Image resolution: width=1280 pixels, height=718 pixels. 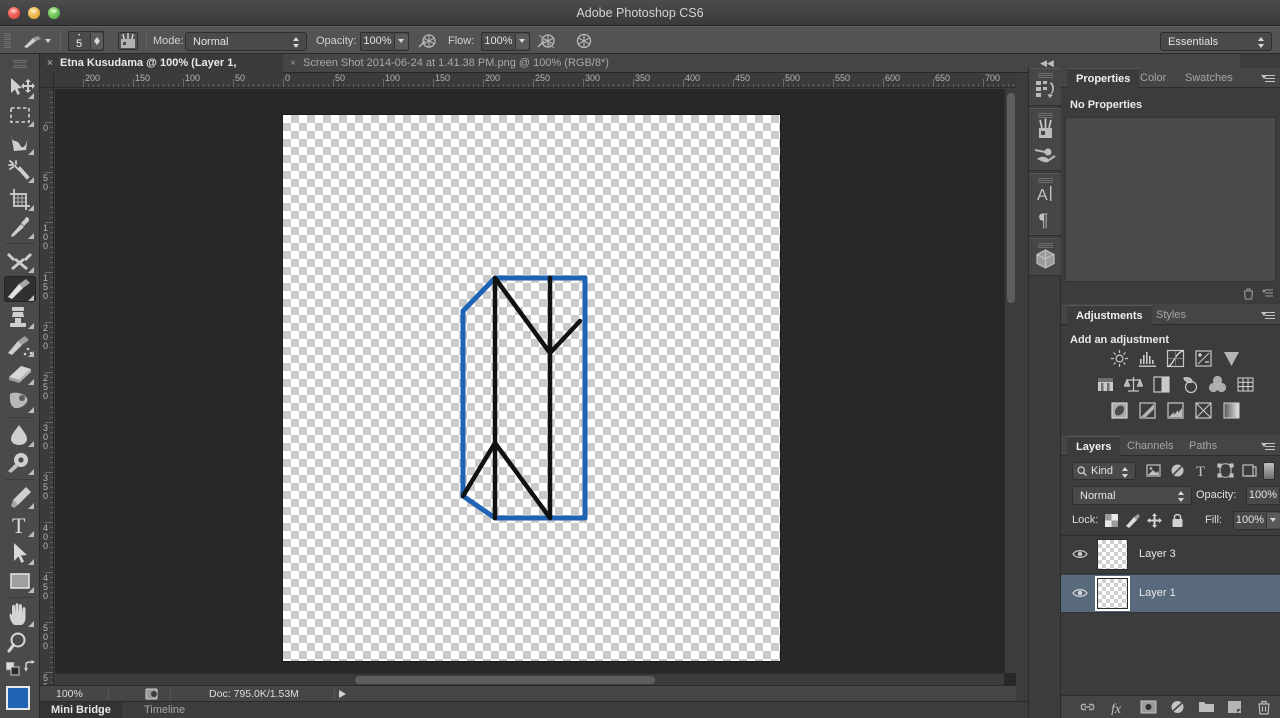 I want to click on lock-transparent-pixels-icon, so click(x=1111, y=520).